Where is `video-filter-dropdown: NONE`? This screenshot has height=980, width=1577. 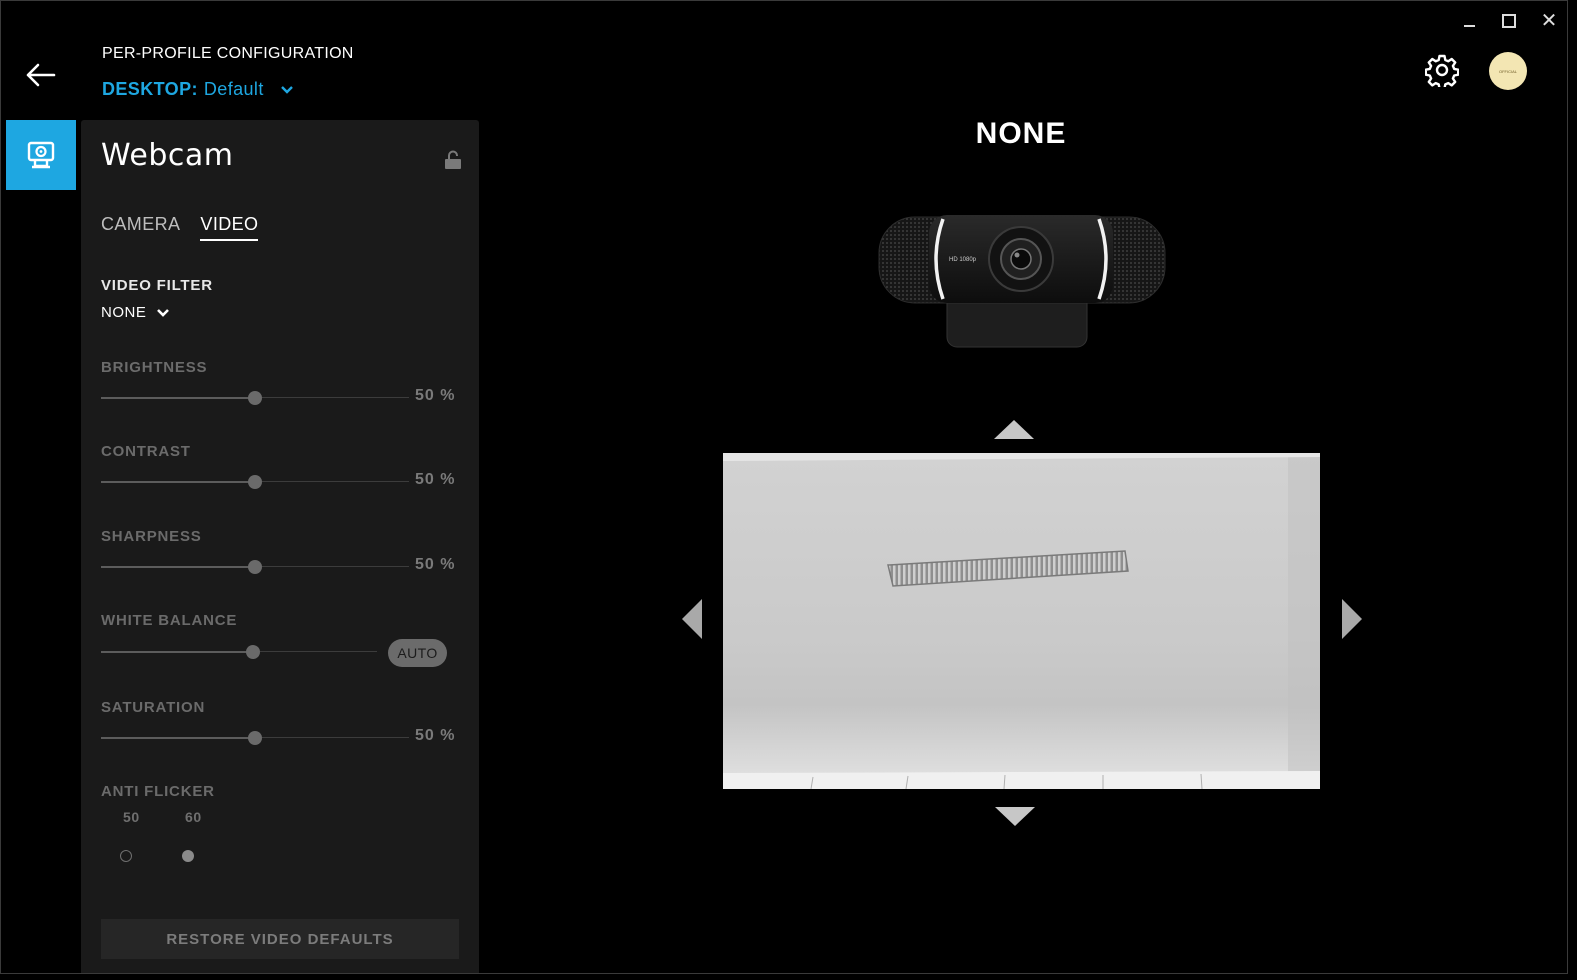
video-filter-dropdown: NONE is located at coordinates (135, 312).